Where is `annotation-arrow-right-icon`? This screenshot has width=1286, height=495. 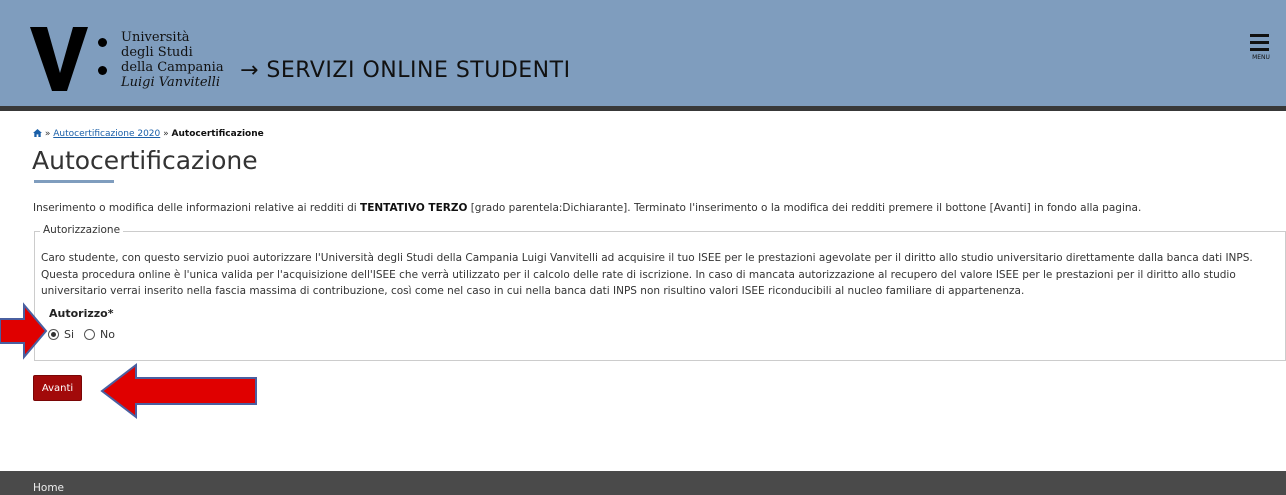
annotation-arrow-right-icon is located at coordinates (24, 331).